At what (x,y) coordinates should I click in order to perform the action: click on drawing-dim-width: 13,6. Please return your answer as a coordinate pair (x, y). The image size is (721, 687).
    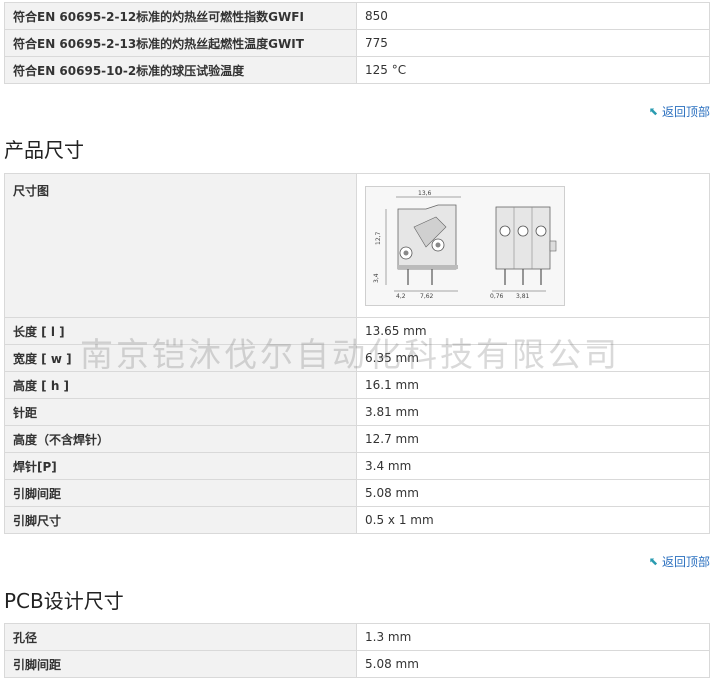
    Looking at the image, I should click on (425, 193).